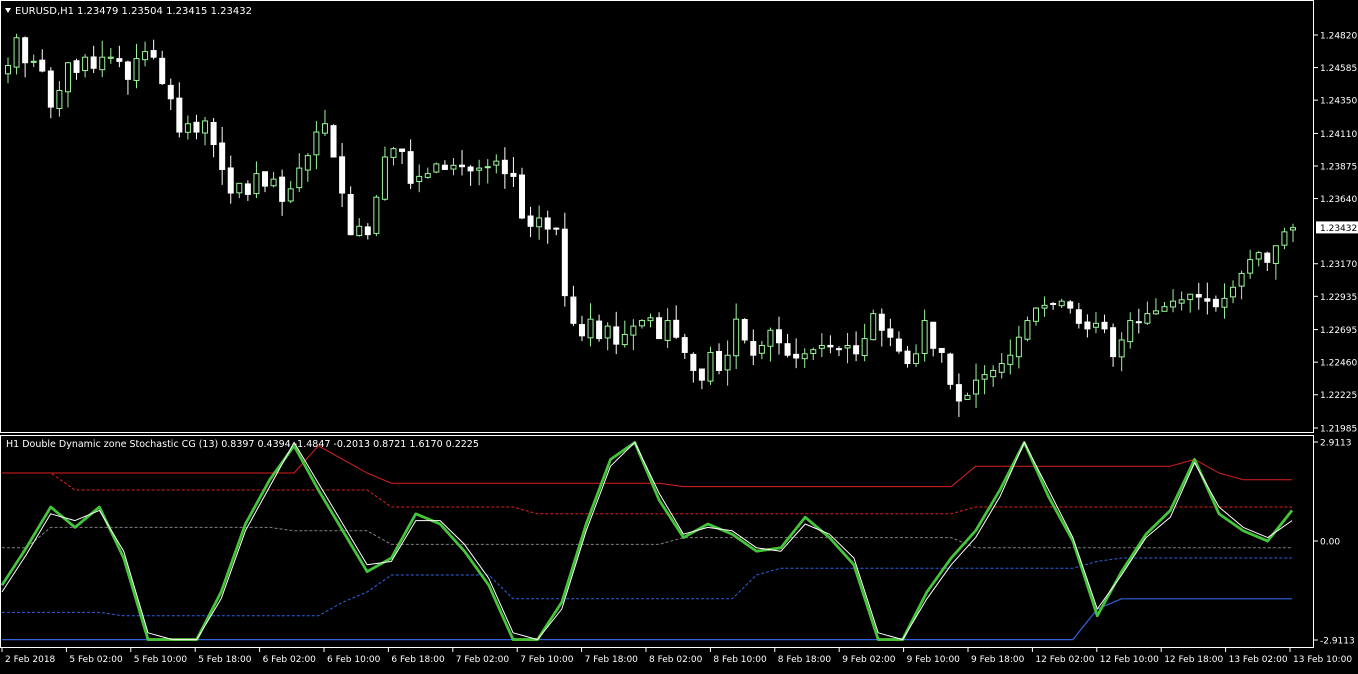 Image resolution: width=1358 pixels, height=674 pixels. Describe the element at coordinates (1258, 660) in the screenshot. I see `time-tick-label: 13 Feb 02:00` at that location.